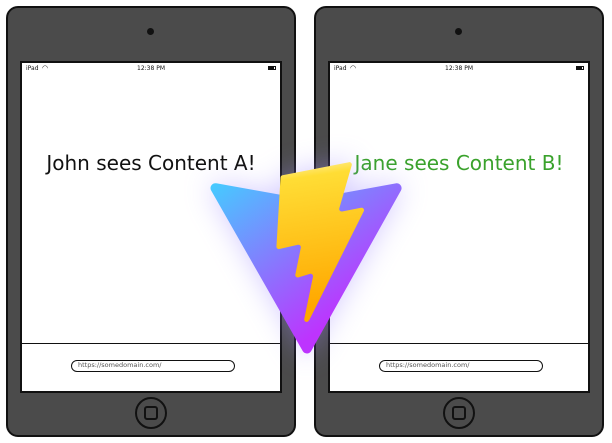 This screenshot has width=612, height=443. Describe the element at coordinates (306, 258) in the screenshot. I see `vite-logo` at that location.